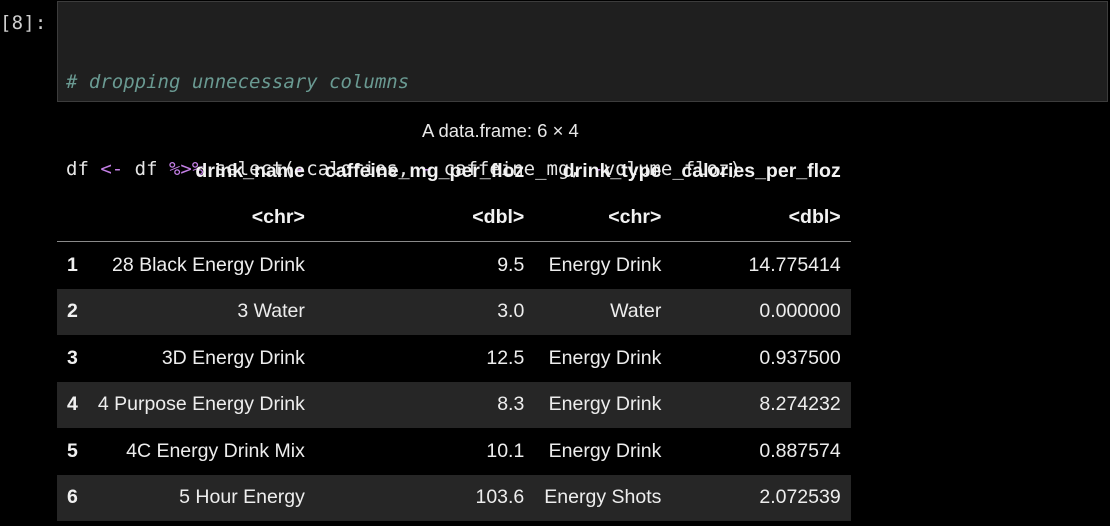  I want to click on type-row: <chr> <dbl> <chr> <dbl>, so click(454, 218).